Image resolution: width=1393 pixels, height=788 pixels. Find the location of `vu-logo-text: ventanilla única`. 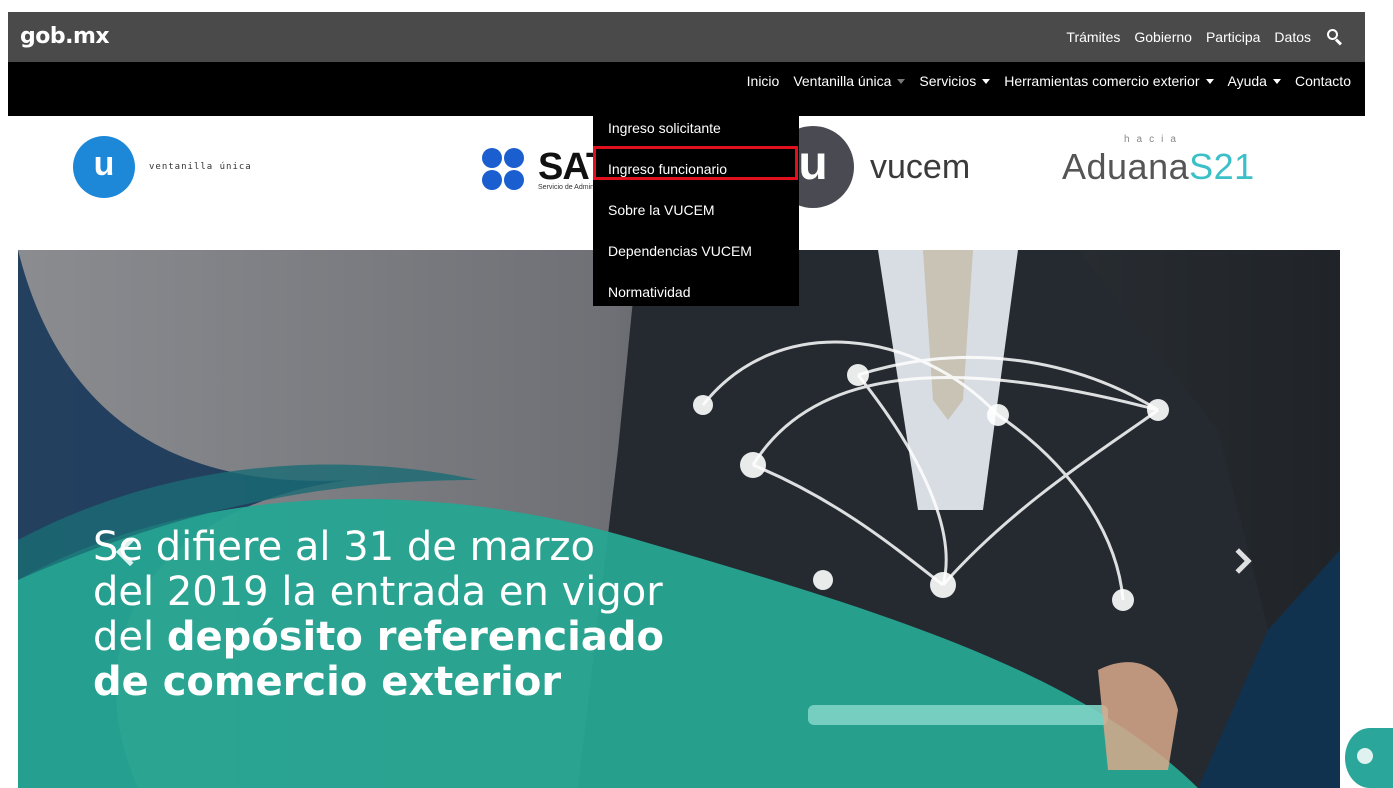

vu-logo-text: ventanilla única is located at coordinates (200, 167).